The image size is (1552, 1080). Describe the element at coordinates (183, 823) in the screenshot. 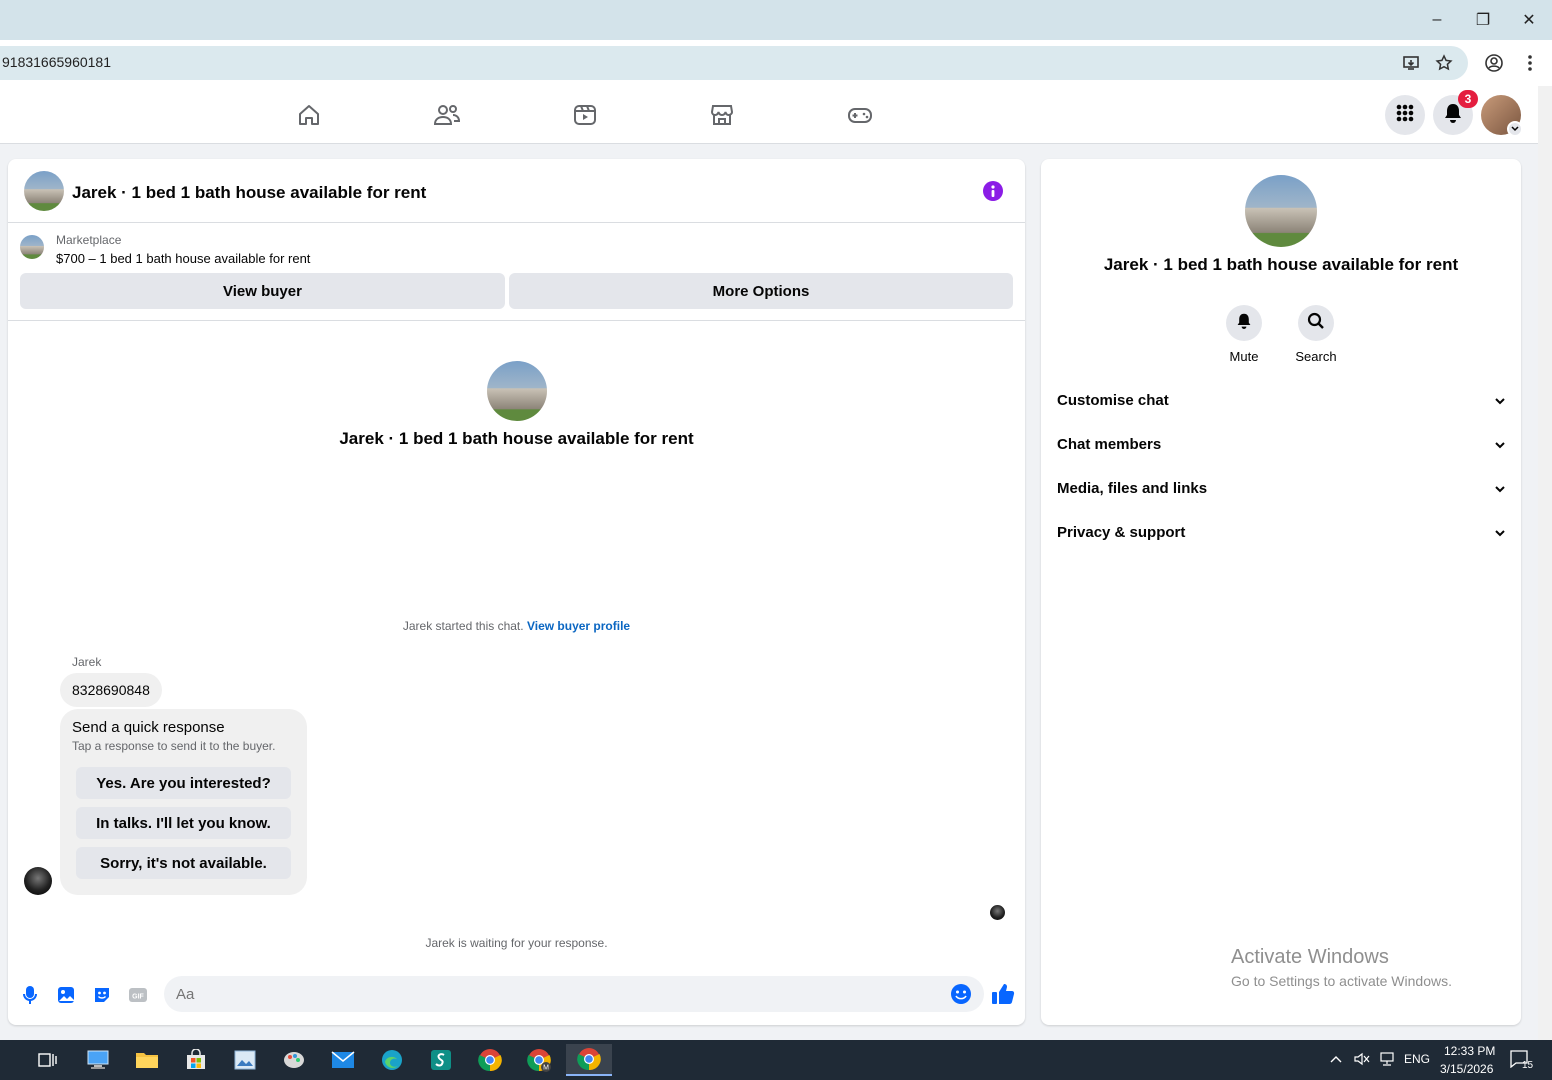

I see `quick-response-in-talks-button: In talks. I'll let you know.` at that location.